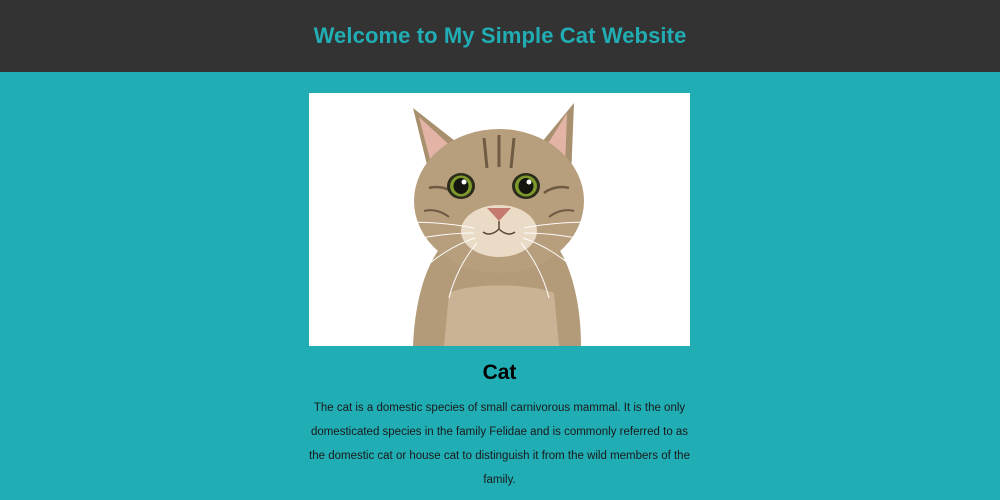 This screenshot has width=1000, height=500. I want to click on cat-heading: Cat, so click(499, 372).